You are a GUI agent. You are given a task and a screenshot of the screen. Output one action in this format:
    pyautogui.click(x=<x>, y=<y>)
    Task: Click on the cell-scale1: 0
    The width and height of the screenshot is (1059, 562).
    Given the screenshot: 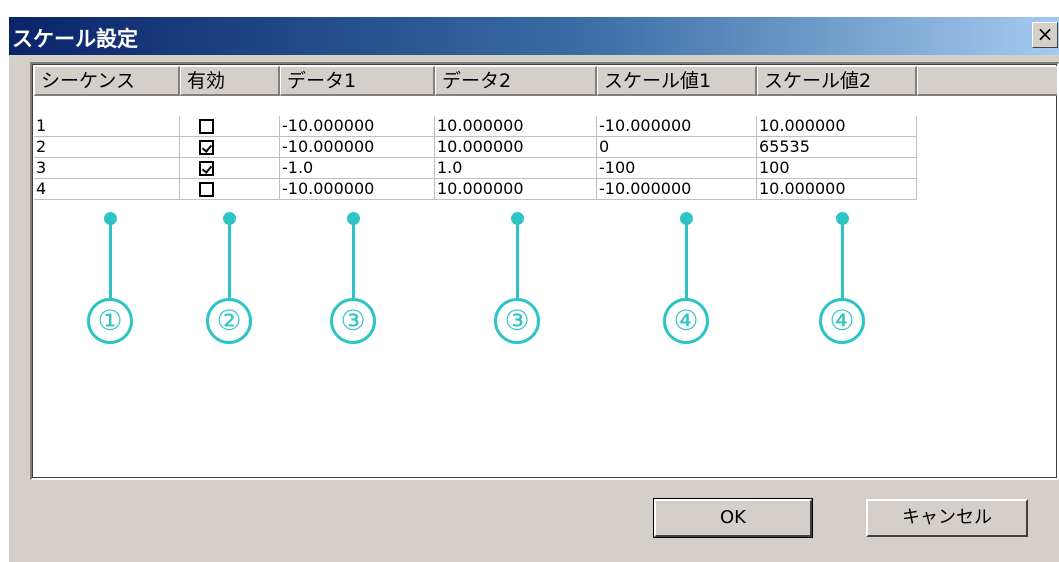 What is the action you would take?
    pyautogui.click(x=677, y=147)
    